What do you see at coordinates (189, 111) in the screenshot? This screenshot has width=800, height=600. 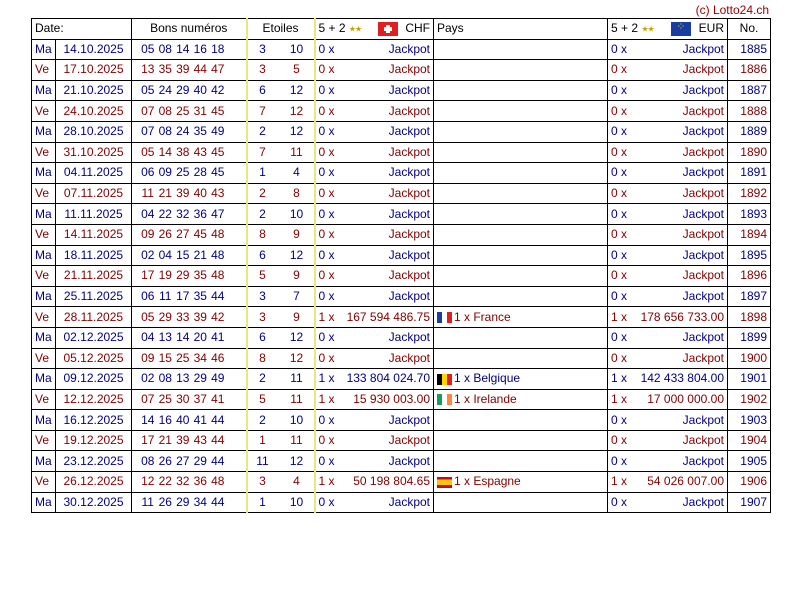 I see `main-numbers: 07 08 25 31 45` at bounding box center [189, 111].